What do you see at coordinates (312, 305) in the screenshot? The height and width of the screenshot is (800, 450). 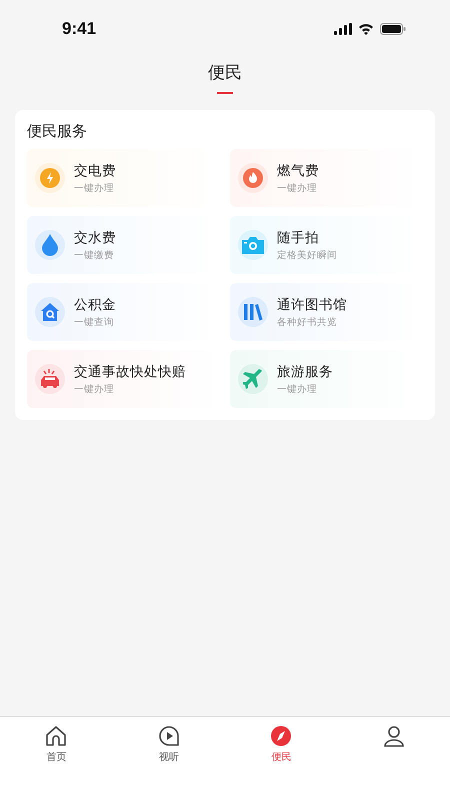 I see `service-name: 通许图书馆` at bounding box center [312, 305].